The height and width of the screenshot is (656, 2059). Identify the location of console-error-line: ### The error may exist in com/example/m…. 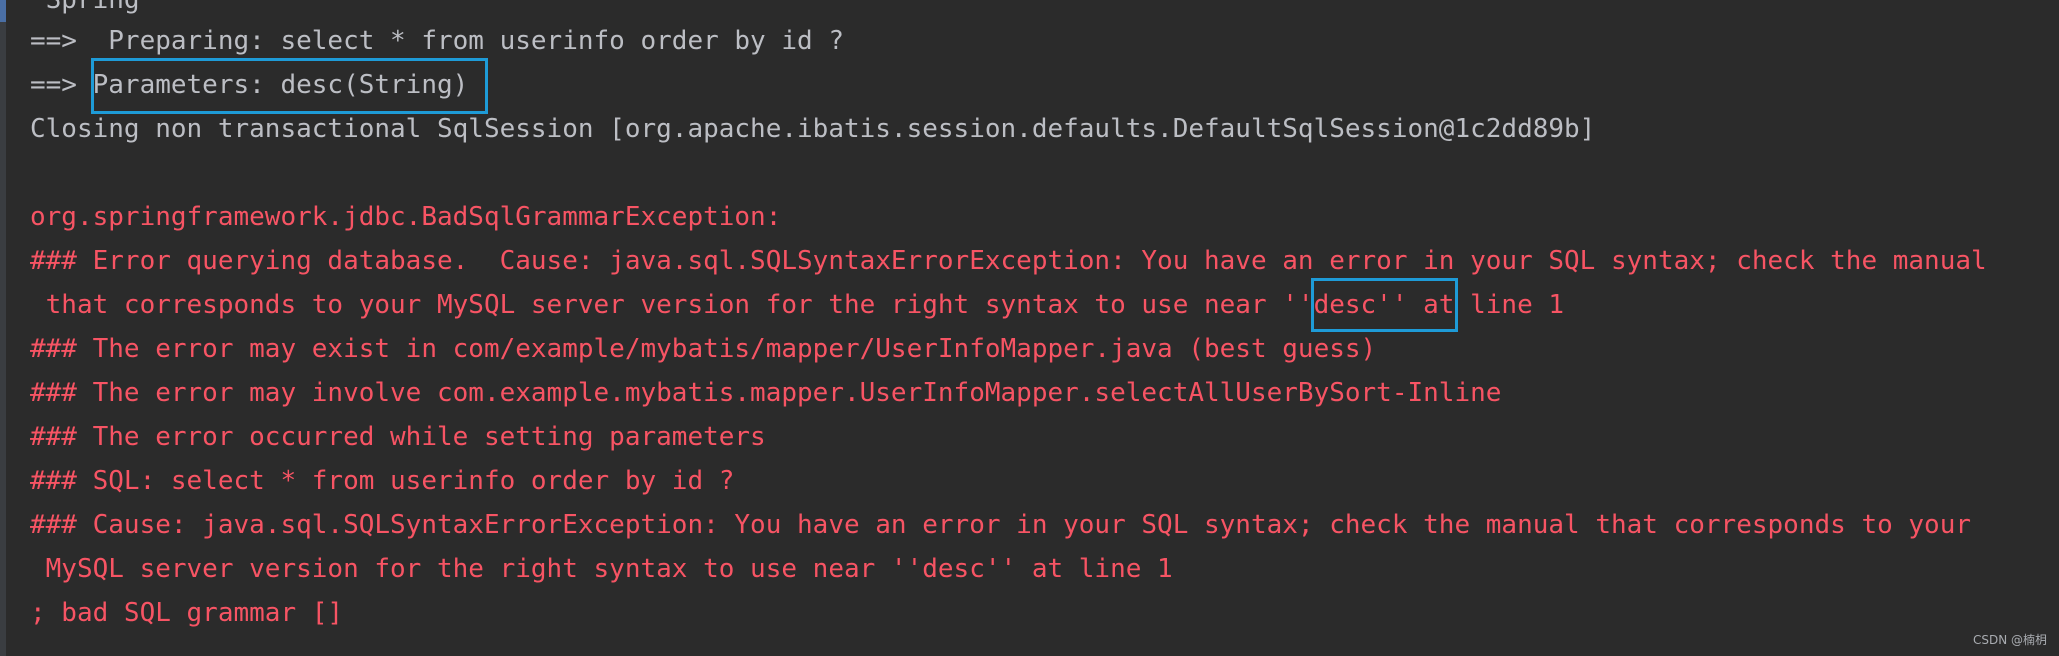
(703, 349).